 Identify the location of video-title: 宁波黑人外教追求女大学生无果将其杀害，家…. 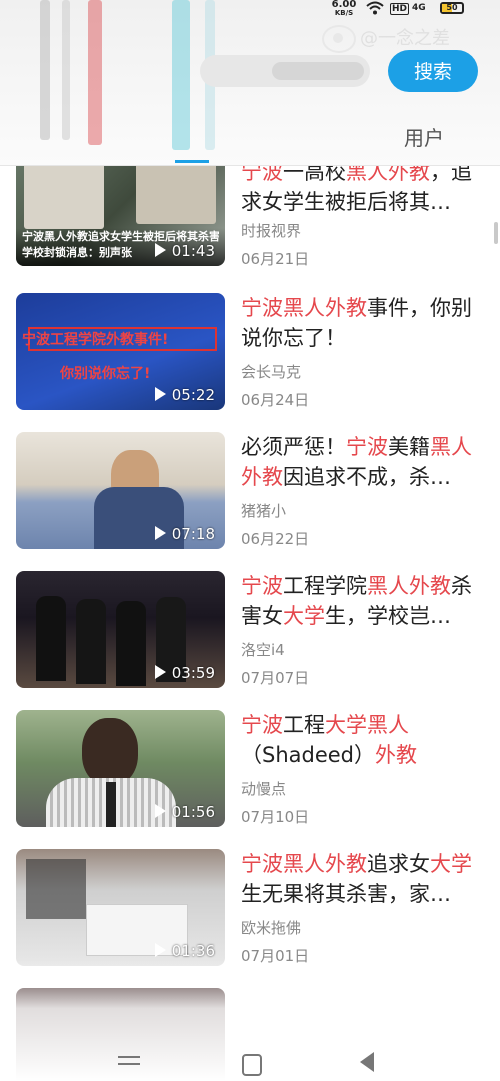
(365, 879).